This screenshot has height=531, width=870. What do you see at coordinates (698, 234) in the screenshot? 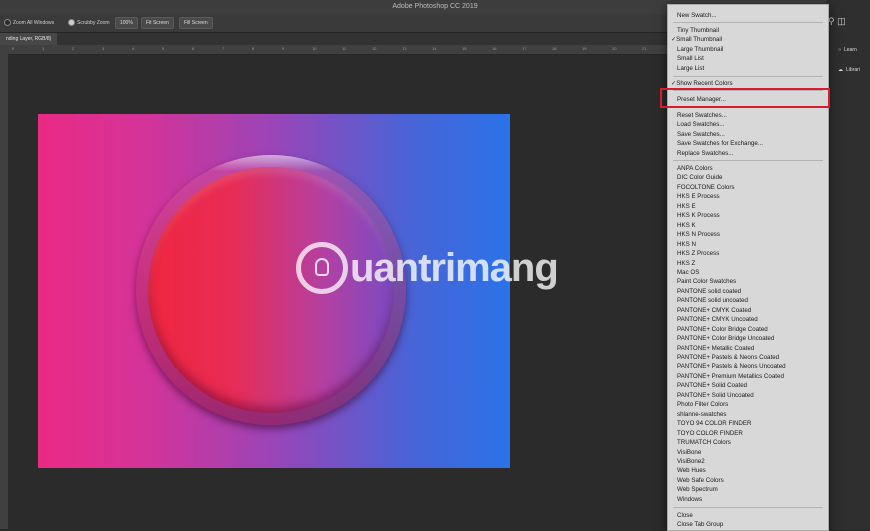
I see `menu-item-swatch-library: HKS N Process` at bounding box center [698, 234].